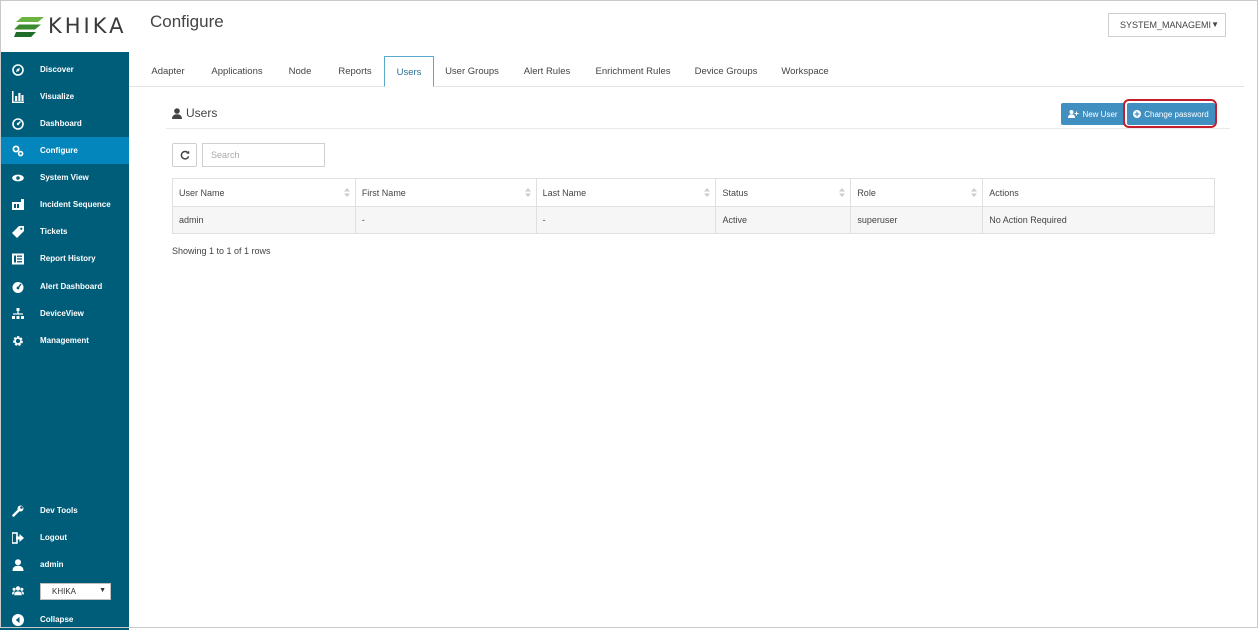 The height and width of the screenshot is (633, 1260). What do you see at coordinates (57, 96) in the screenshot?
I see `sidebar-item-label: Visualize` at bounding box center [57, 96].